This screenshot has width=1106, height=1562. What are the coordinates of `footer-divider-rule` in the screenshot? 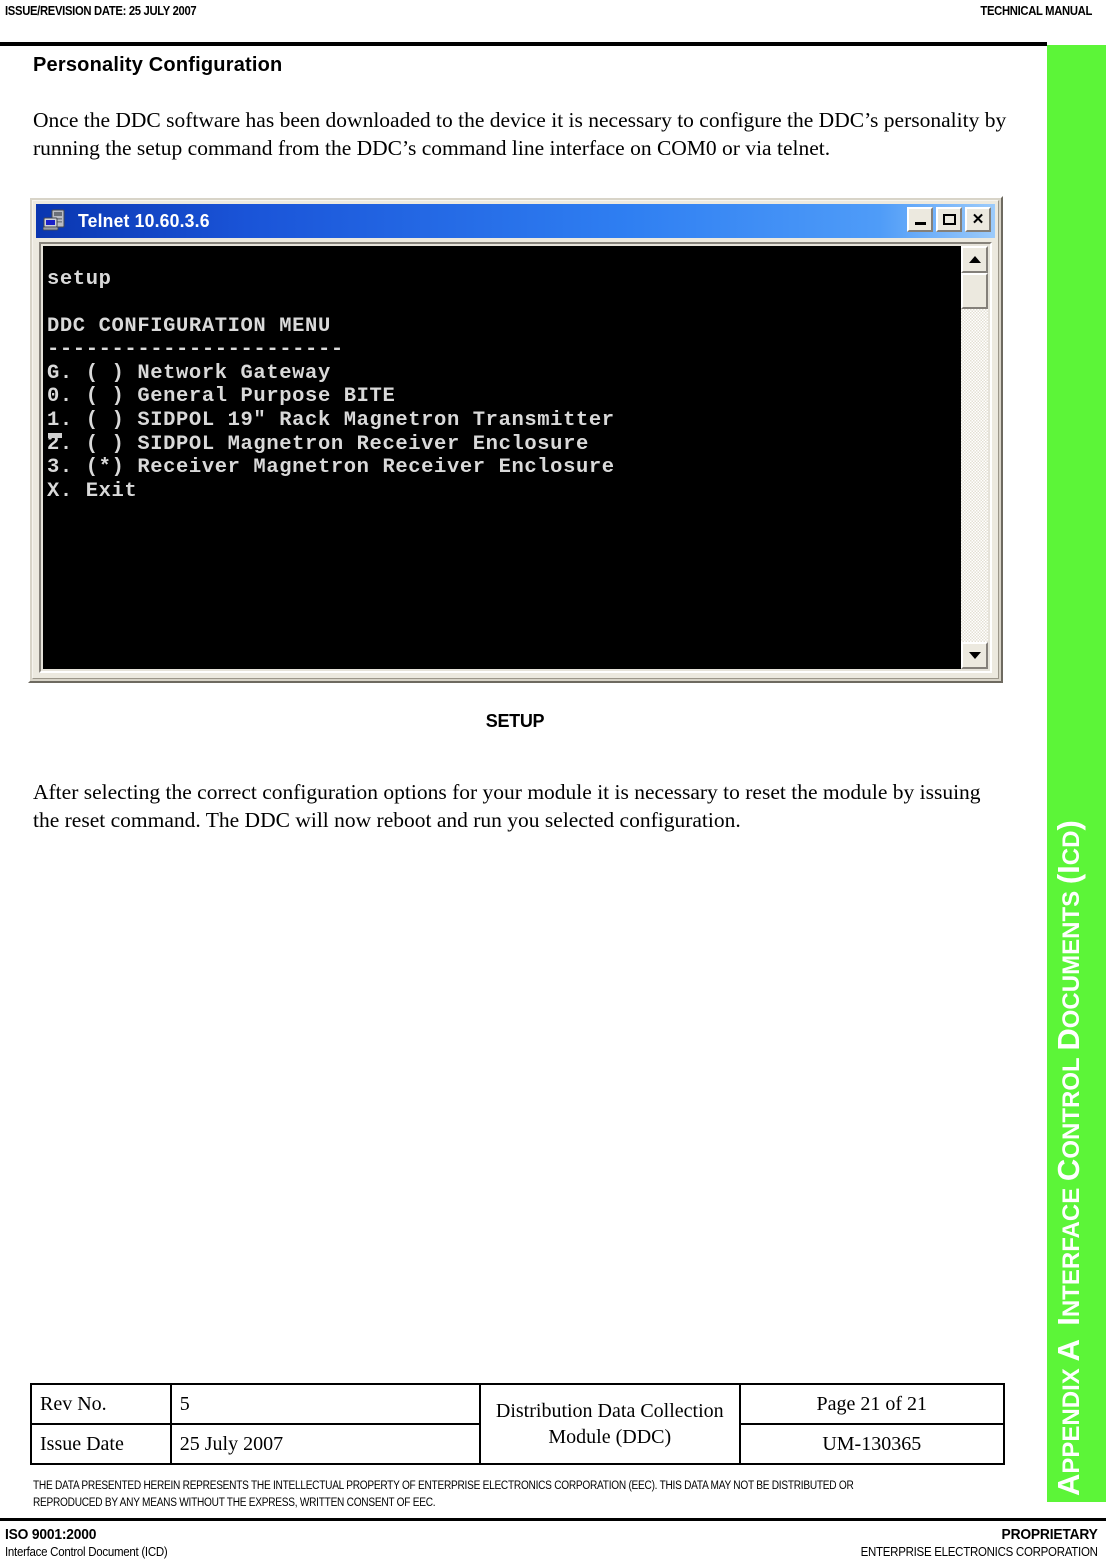 It's located at (553, 1519).